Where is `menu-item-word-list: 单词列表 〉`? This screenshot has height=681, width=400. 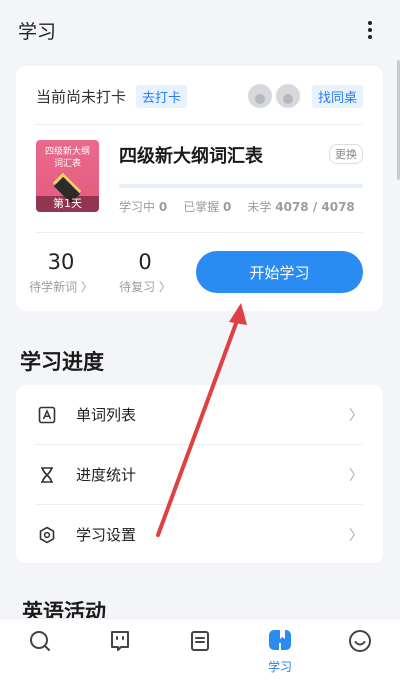 menu-item-word-list: 单词列表 〉 is located at coordinates (199, 414).